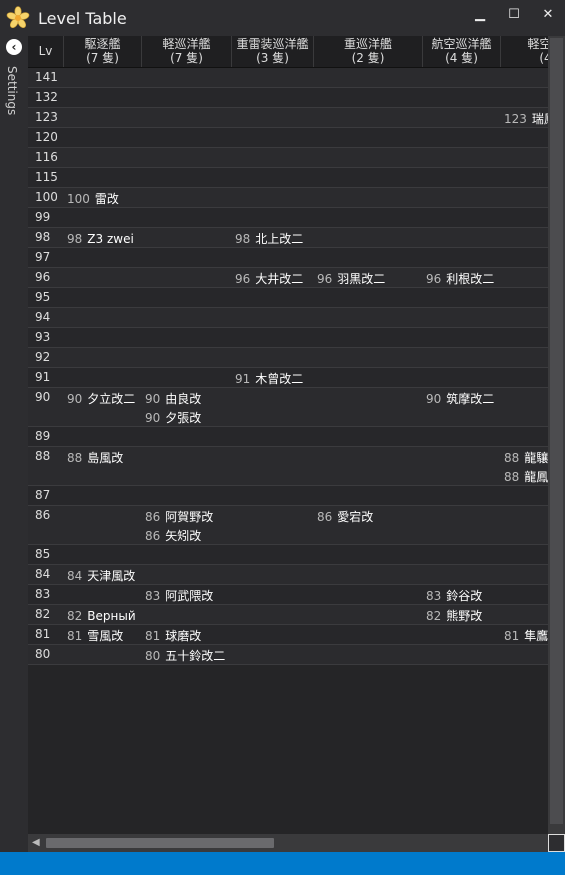  I want to click on ship-entry: 123 瑞鳳, so click(526, 119).